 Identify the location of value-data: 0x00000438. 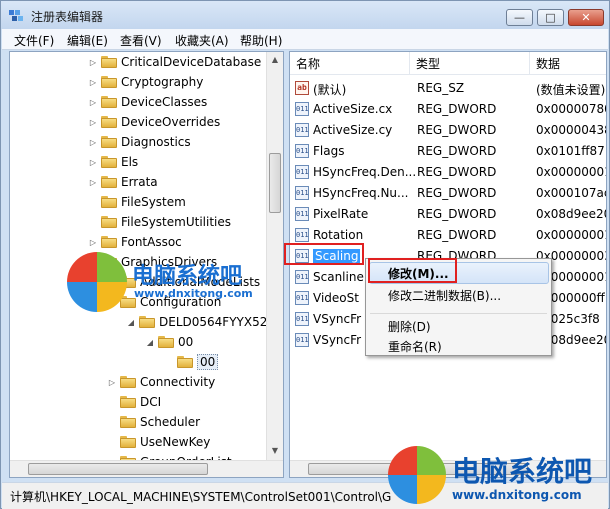
(571, 130).